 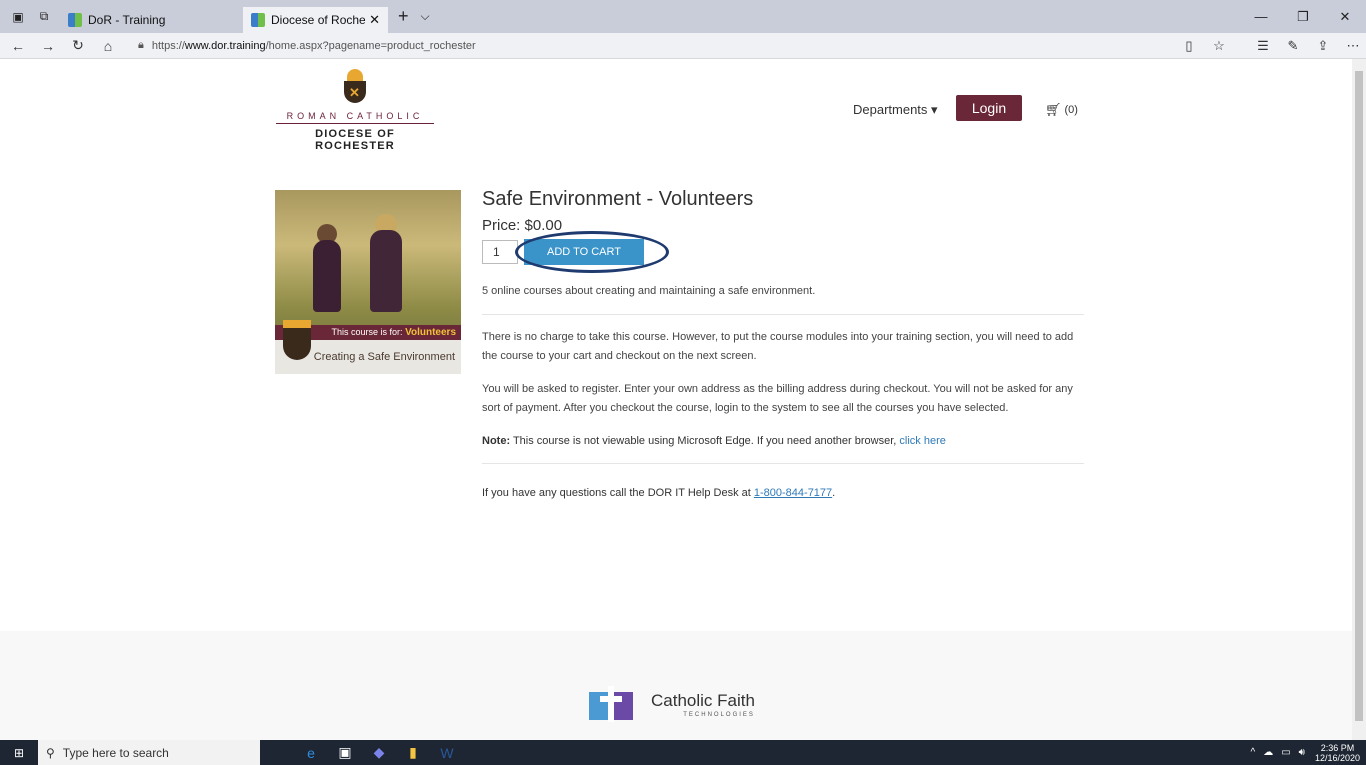 What do you see at coordinates (108, 46) in the screenshot?
I see `home-button: ⌂` at bounding box center [108, 46].